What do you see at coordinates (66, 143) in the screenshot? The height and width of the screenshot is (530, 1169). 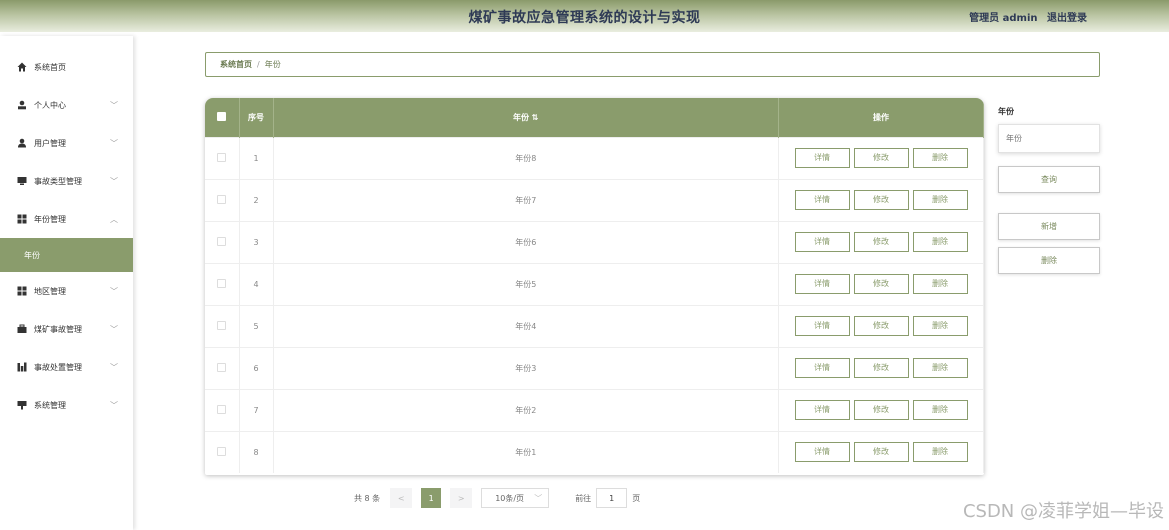 I see `sidebar-item-users: 用户管理 ﹀` at bounding box center [66, 143].